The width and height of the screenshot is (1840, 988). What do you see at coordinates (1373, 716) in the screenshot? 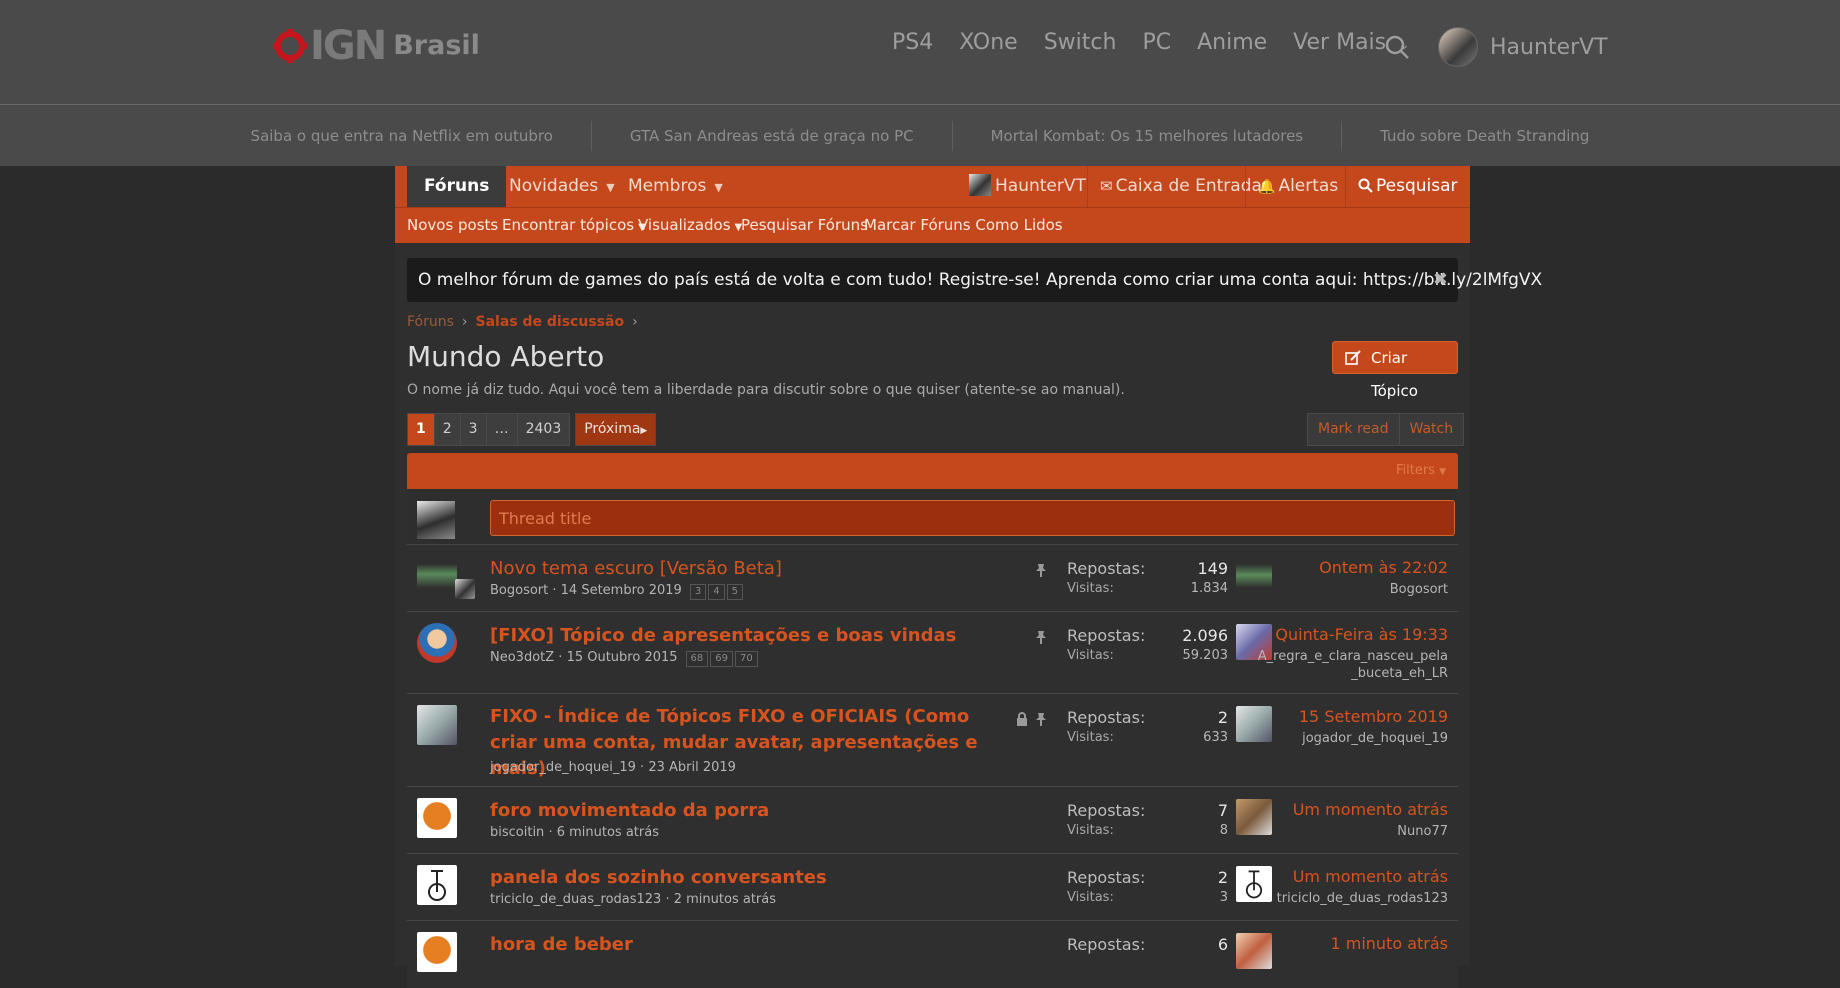
I see `last-post-time: 15 Setembro 2019` at bounding box center [1373, 716].